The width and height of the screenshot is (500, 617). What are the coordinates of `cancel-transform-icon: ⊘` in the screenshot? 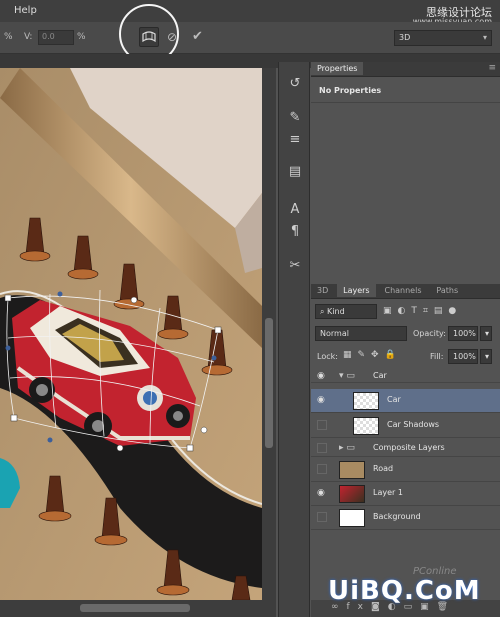 It's located at (172, 37).